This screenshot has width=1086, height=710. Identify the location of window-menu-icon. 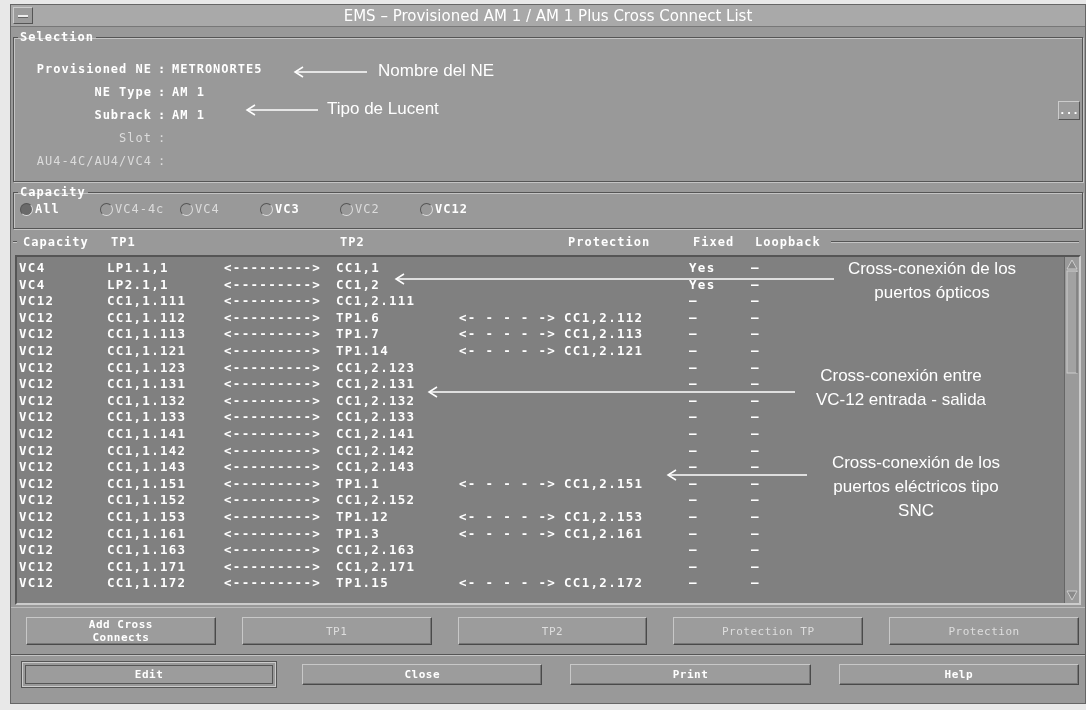
(23, 15).